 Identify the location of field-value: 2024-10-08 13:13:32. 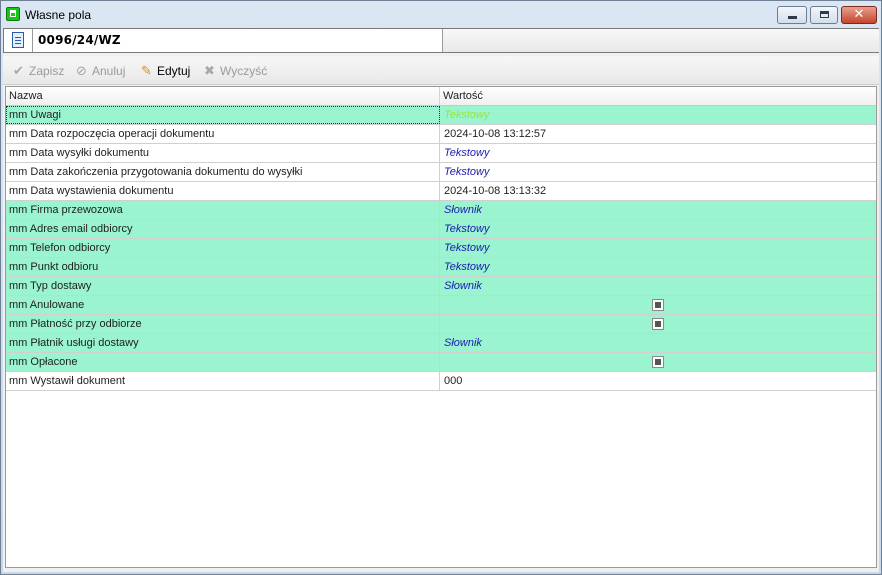
(658, 191).